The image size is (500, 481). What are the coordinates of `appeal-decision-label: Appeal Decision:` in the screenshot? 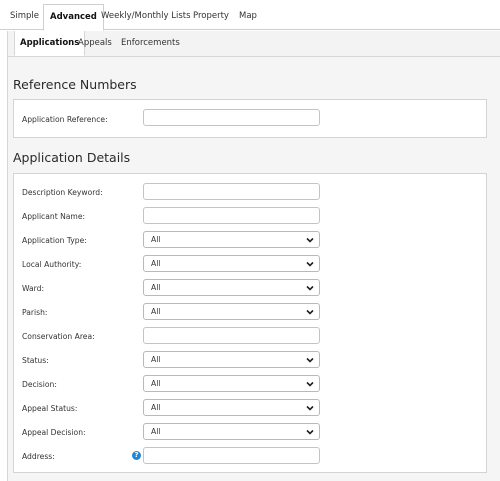 It's located at (54, 432).